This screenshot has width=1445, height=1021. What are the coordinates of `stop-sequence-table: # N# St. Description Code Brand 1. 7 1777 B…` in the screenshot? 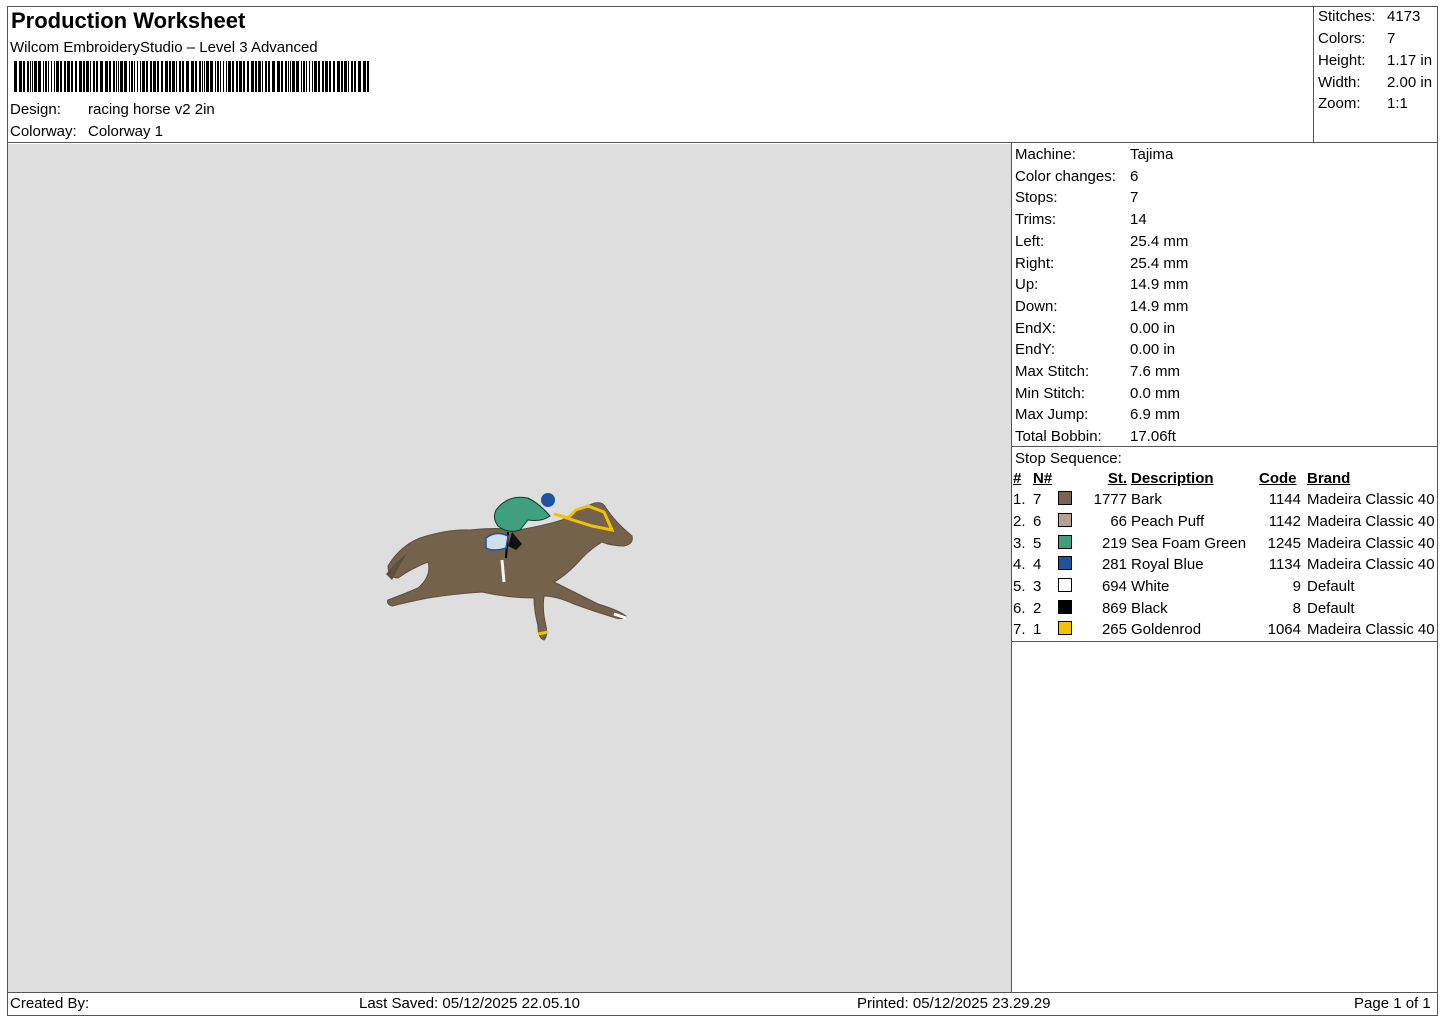 It's located at (1227, 554).